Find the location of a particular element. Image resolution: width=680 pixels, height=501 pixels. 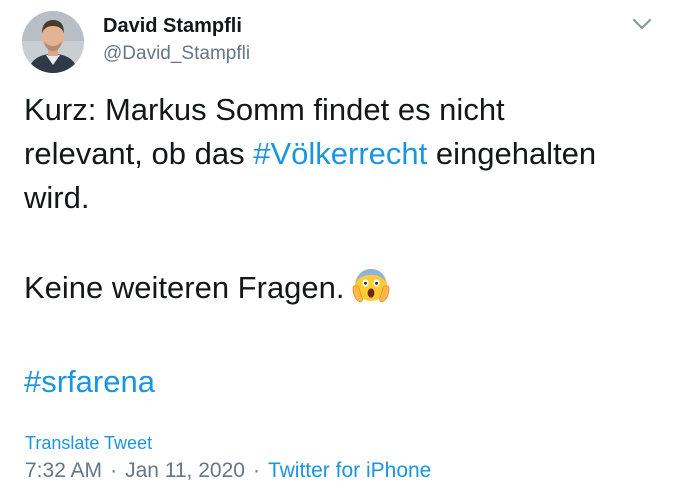

display-name: David Stampfli is located at coordinates (176, 26).